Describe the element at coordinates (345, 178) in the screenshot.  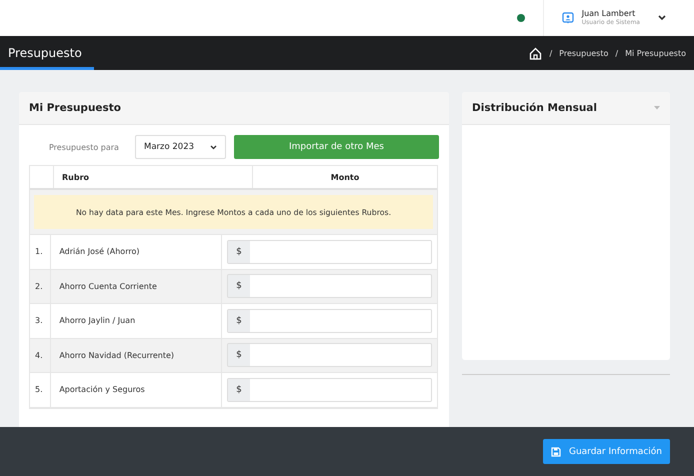
I see `column-header: Monto` at that location.